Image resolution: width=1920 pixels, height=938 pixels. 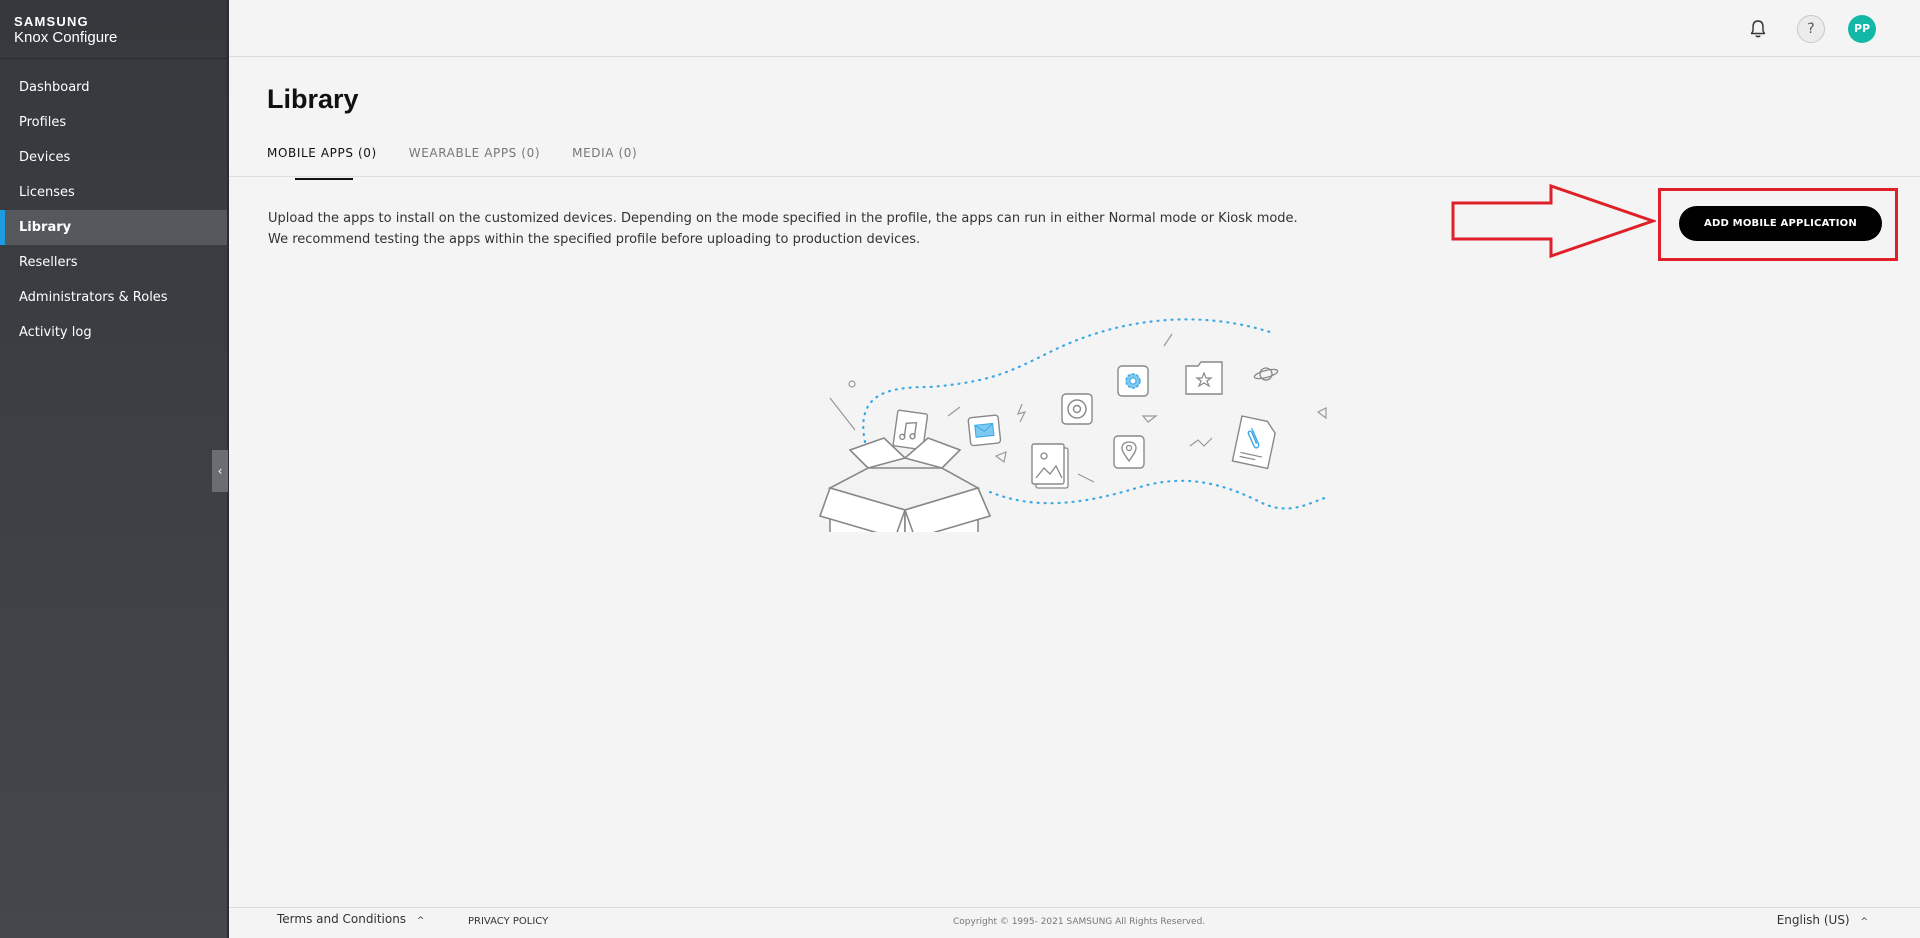 What do you see at coordinates (113, 122) in the screenshot?
I see `sidebar-item-profiles: Profiles` at bounding box center [113, 122].